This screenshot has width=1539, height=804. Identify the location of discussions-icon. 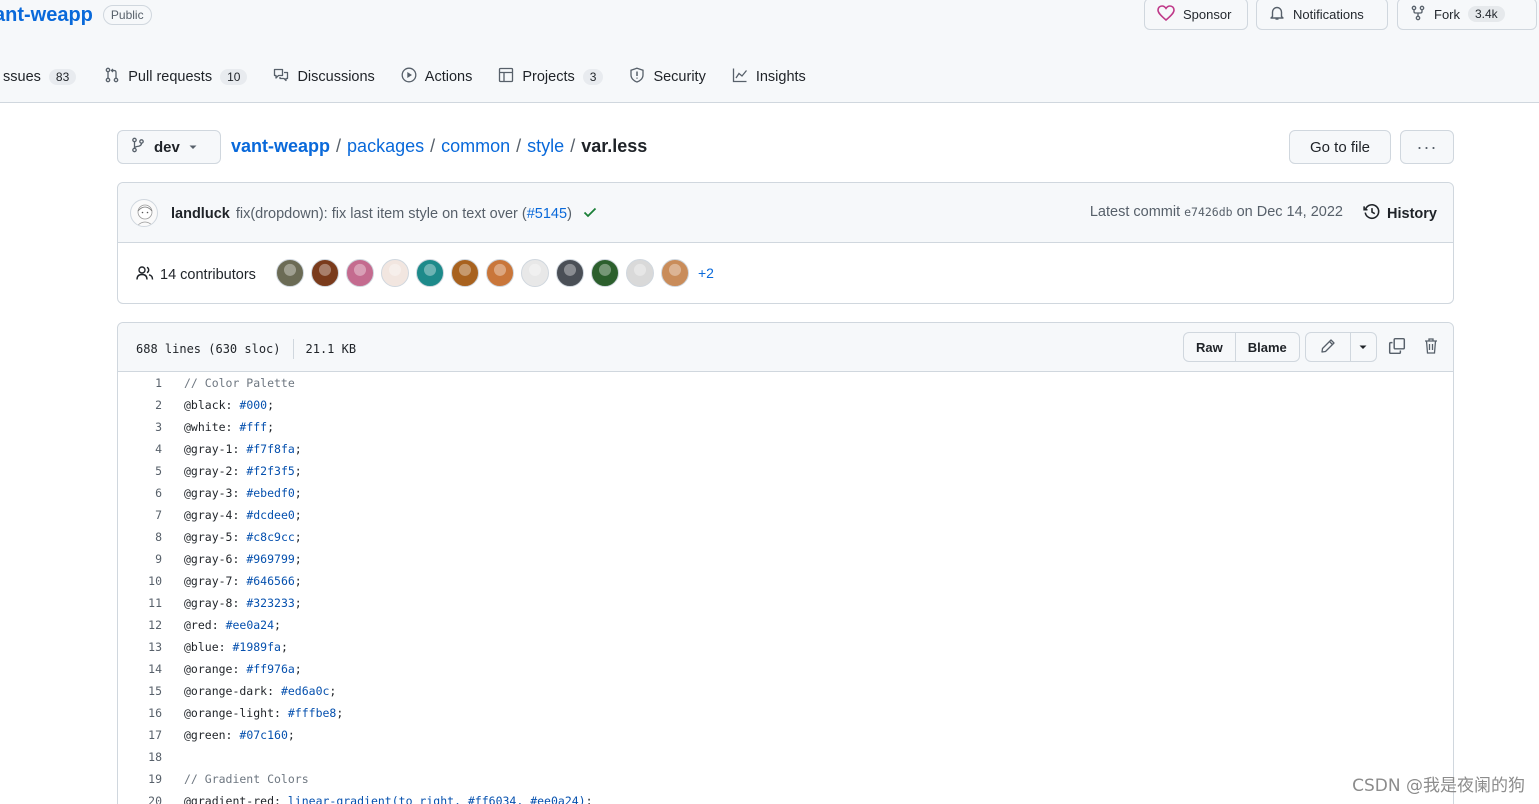
(281, 77).